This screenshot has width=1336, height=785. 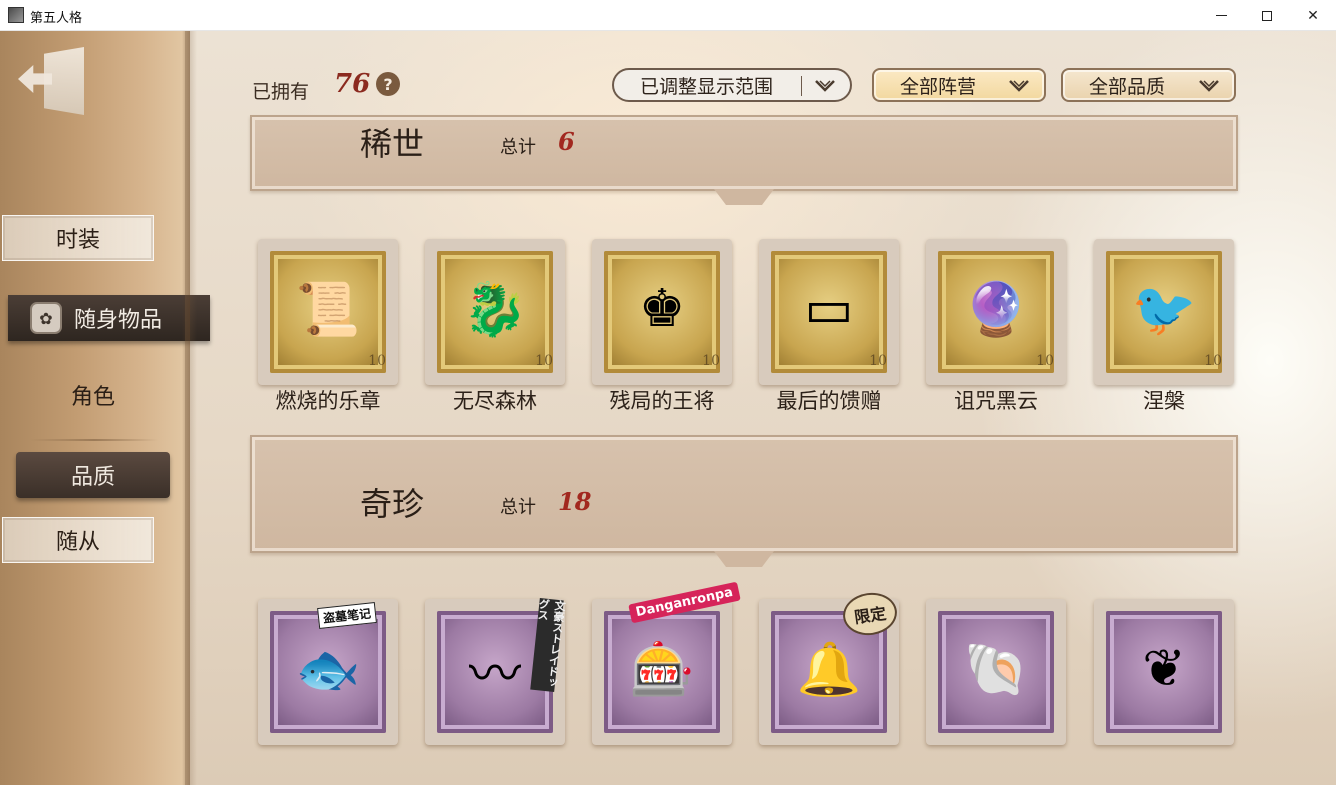 What do you see at coordinates (94, 440) in the screenshot?
I see `nav-divider` at bounding box center [94, 440].